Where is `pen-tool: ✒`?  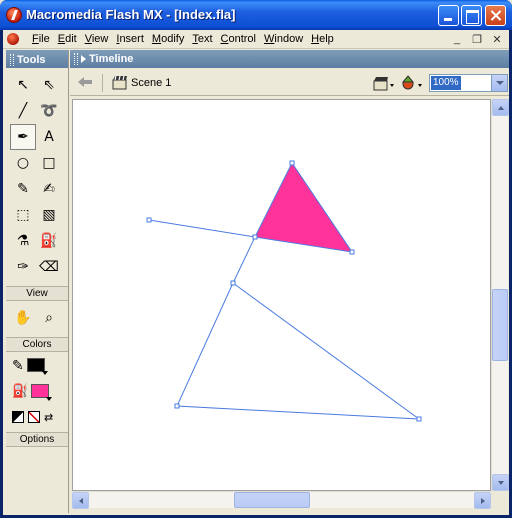
pen-tool: ✒ is located at coordinates (23, 137).